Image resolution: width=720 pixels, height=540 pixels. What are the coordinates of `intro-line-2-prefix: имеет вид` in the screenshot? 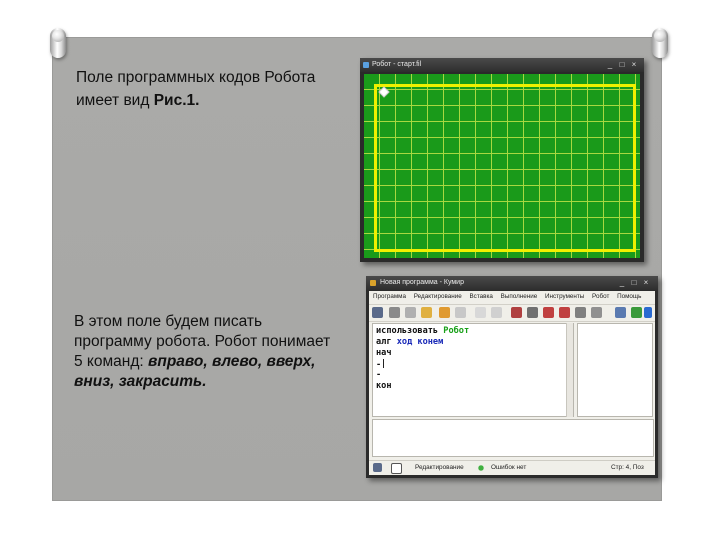 It's located at (115, 100).